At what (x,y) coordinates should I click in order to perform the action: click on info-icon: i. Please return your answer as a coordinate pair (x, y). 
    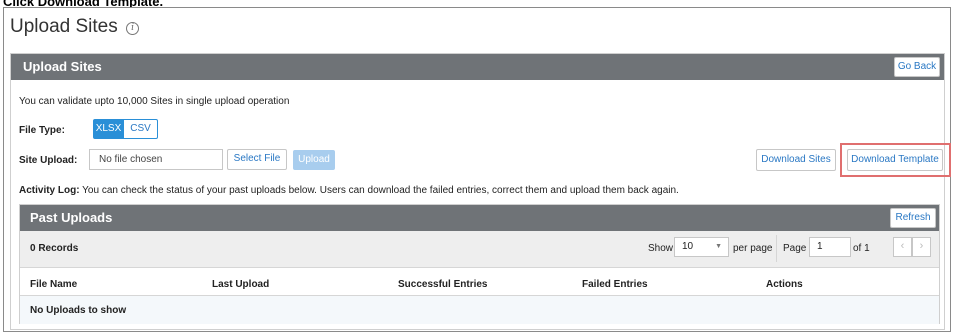
    Looking at the image, I should click on (133, 28).